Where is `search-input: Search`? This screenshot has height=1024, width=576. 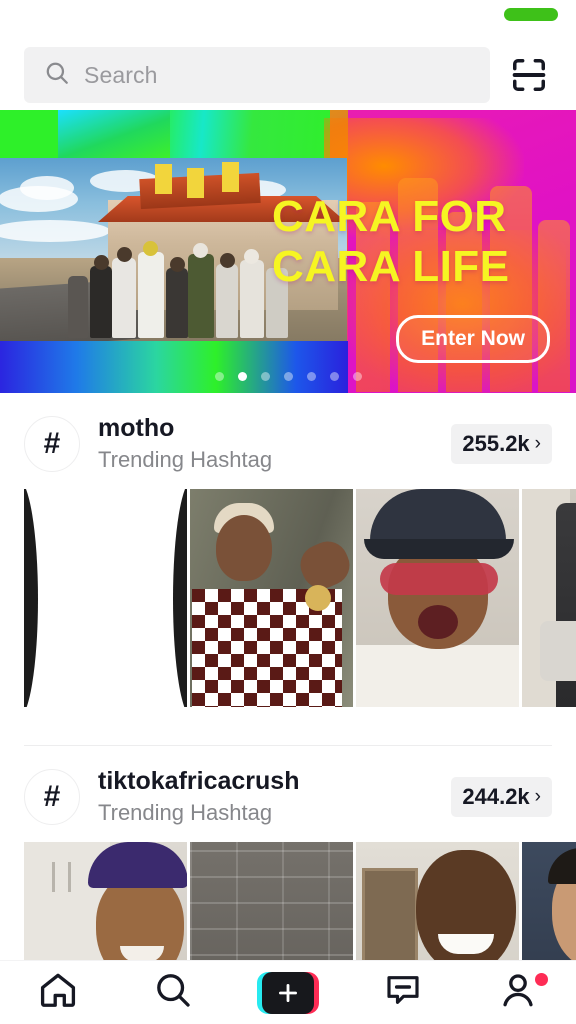 search-input: Search is located at coordinates (257, 75).